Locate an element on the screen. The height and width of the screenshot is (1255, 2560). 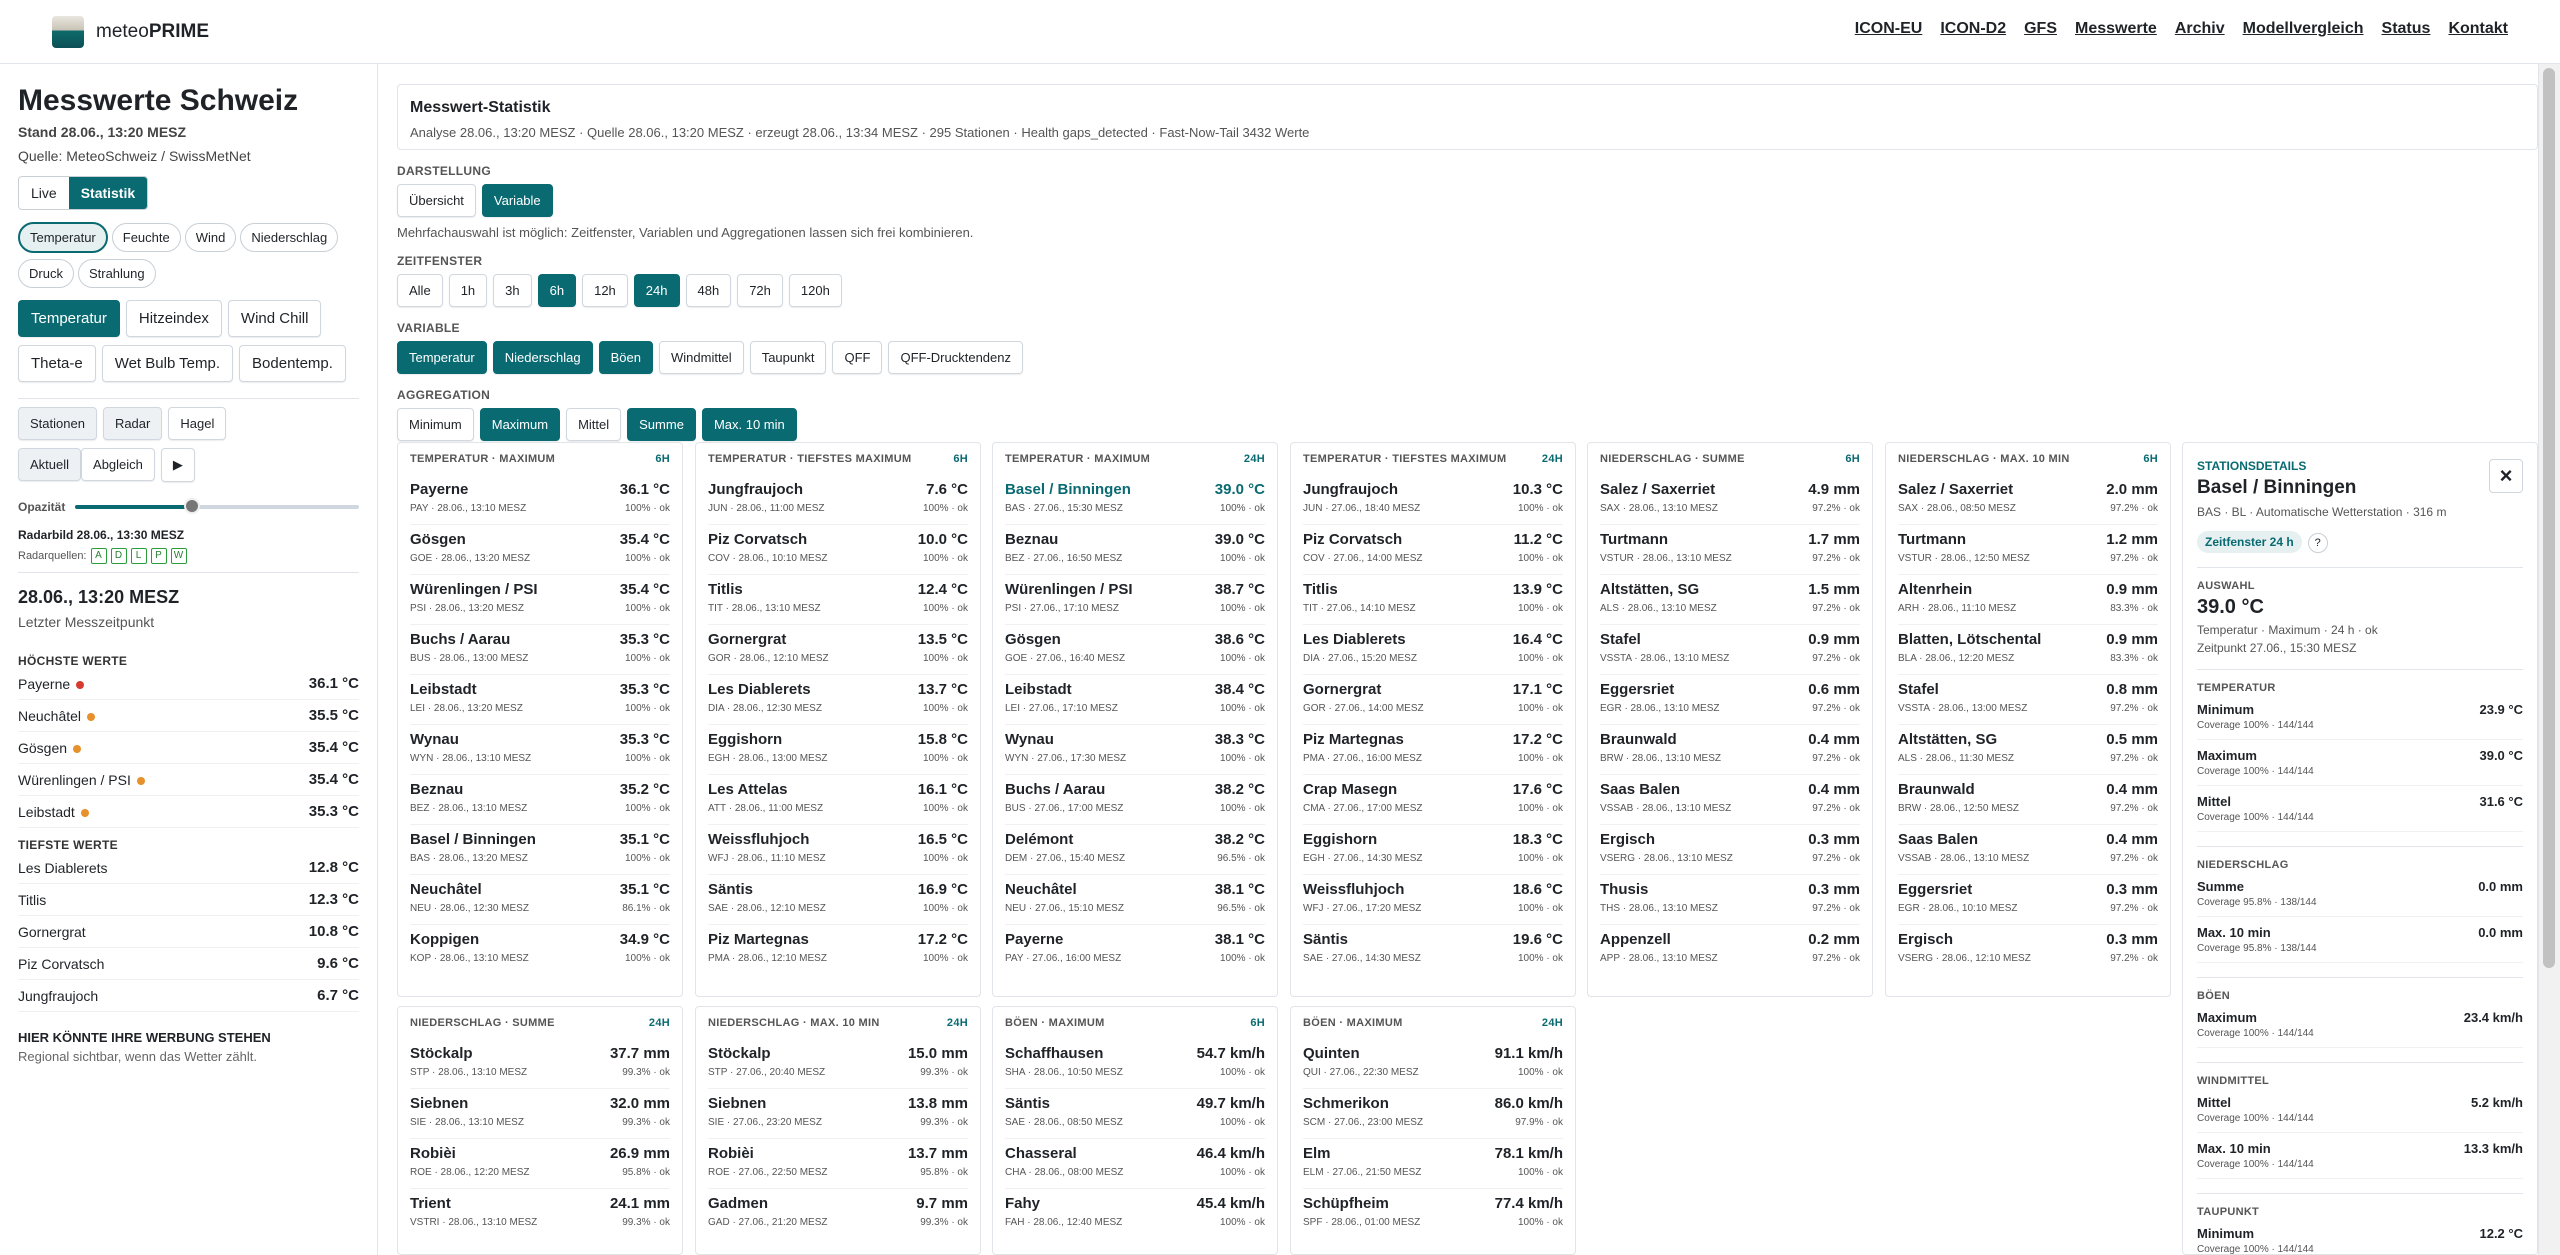
extreme-row: Gösgen 35.4 °C is located at coordinates (188, 748).